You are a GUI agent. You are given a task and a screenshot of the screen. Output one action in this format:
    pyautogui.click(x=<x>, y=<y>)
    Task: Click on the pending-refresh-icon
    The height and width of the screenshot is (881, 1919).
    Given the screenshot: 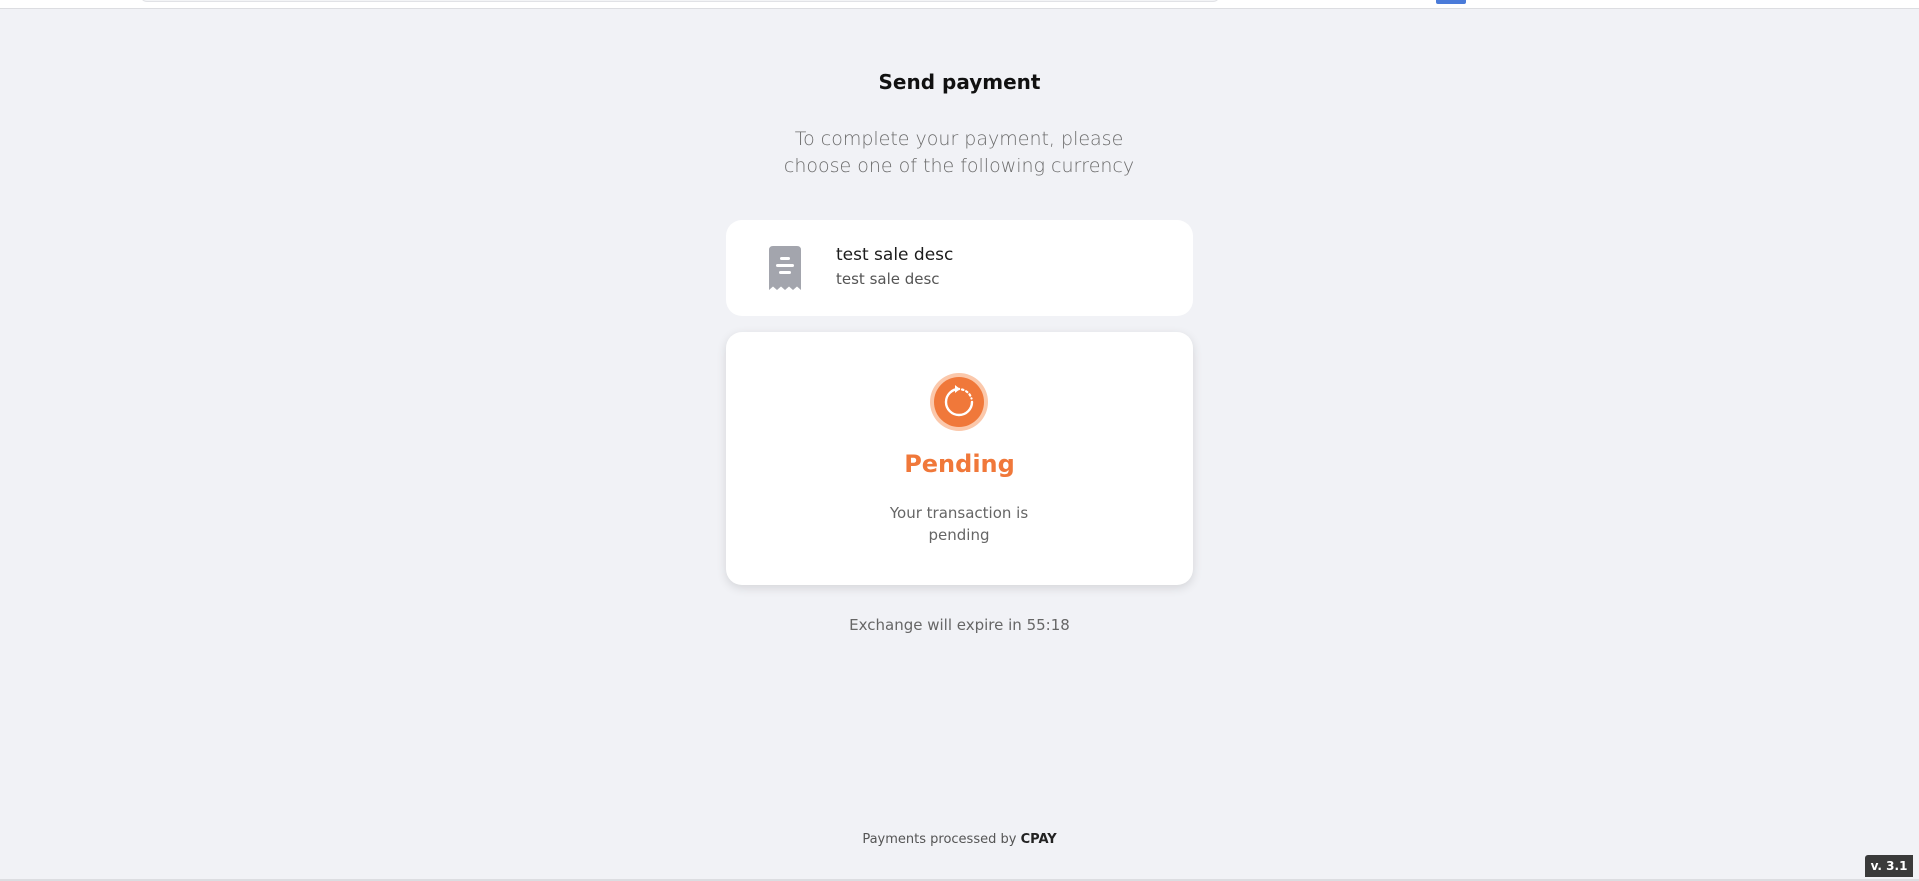 What is the action you would take?
    pyautogui.click(x=959, y=402)
    